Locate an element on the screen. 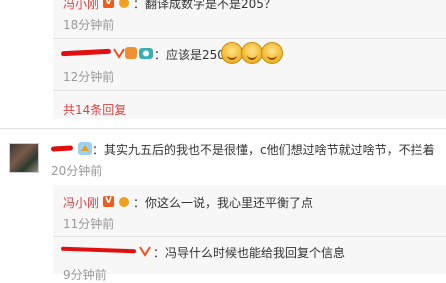 The width and height of the screenshot is (446, 283). reply-text: ：翻译成数字是不是205？ is located at coordinates (204, 5).